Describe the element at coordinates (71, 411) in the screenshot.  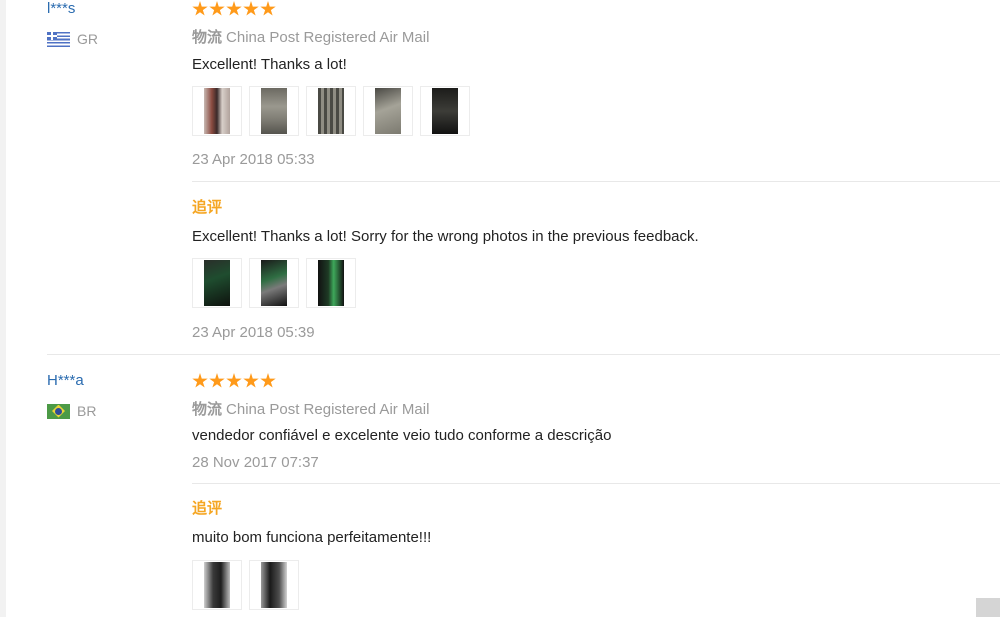
I see `reviewer-country: BR` at that location.